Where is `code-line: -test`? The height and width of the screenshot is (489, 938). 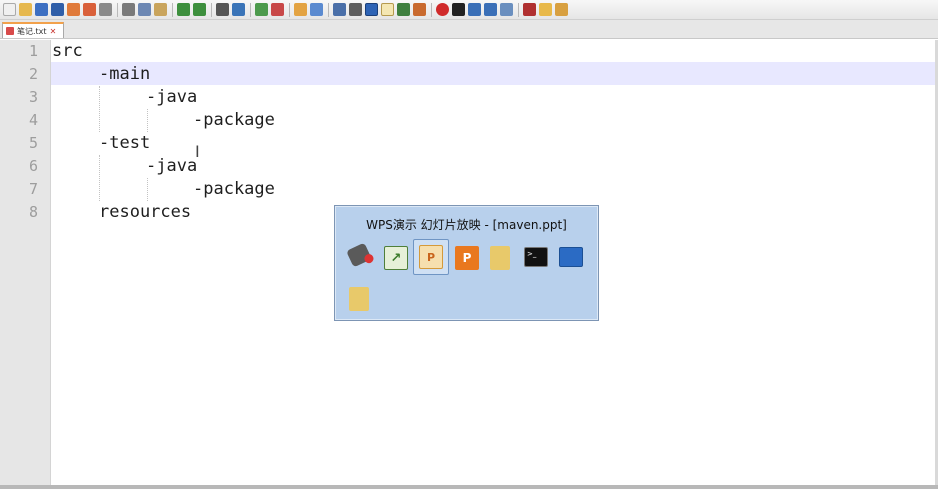
code-line: -test is located at coordinates (125, 143).